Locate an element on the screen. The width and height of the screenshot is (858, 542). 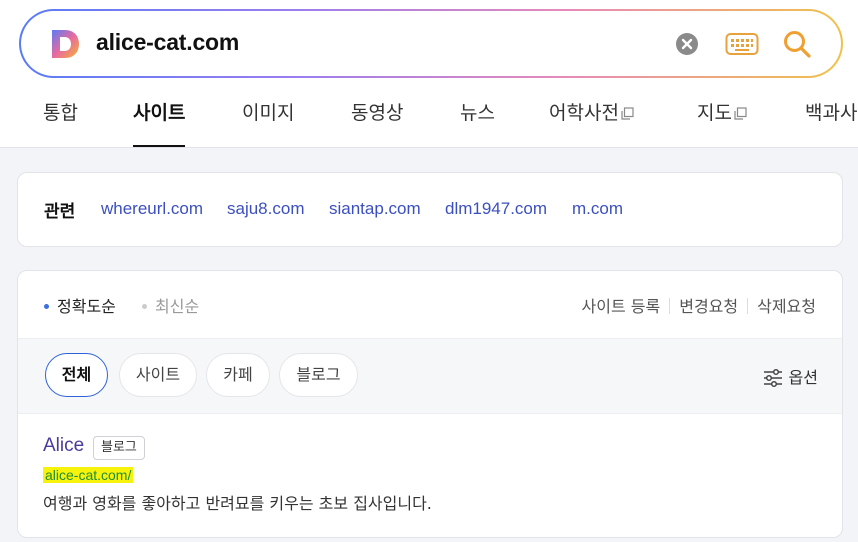
tab-dictionary: 어학사전 is located at coordinates (591, 122).